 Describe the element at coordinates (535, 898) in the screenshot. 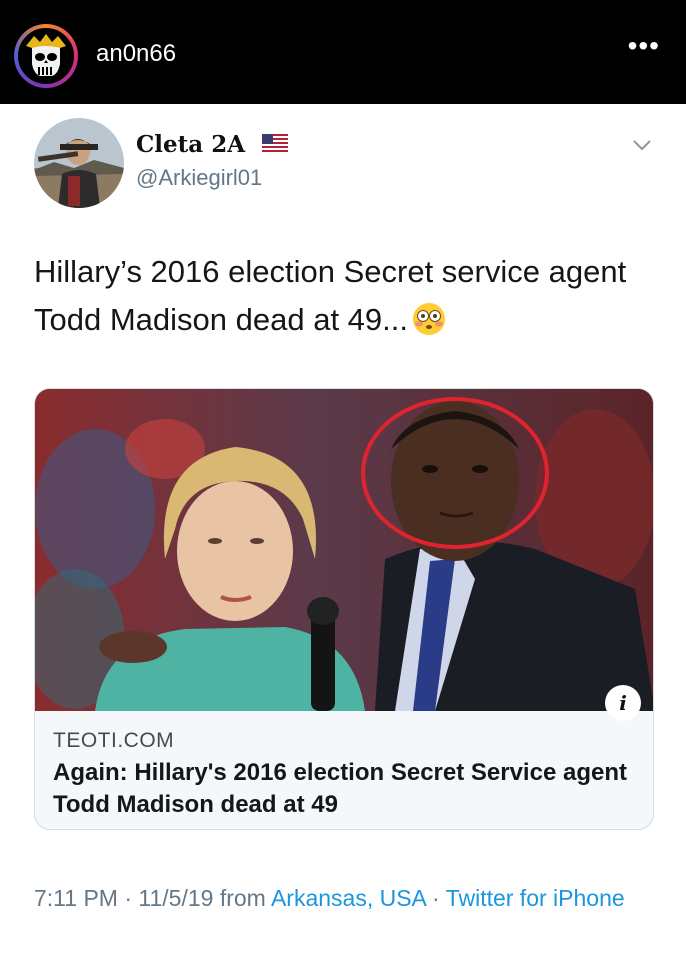

I see `tweet-source-link: Twitter for iPhone` at that location.